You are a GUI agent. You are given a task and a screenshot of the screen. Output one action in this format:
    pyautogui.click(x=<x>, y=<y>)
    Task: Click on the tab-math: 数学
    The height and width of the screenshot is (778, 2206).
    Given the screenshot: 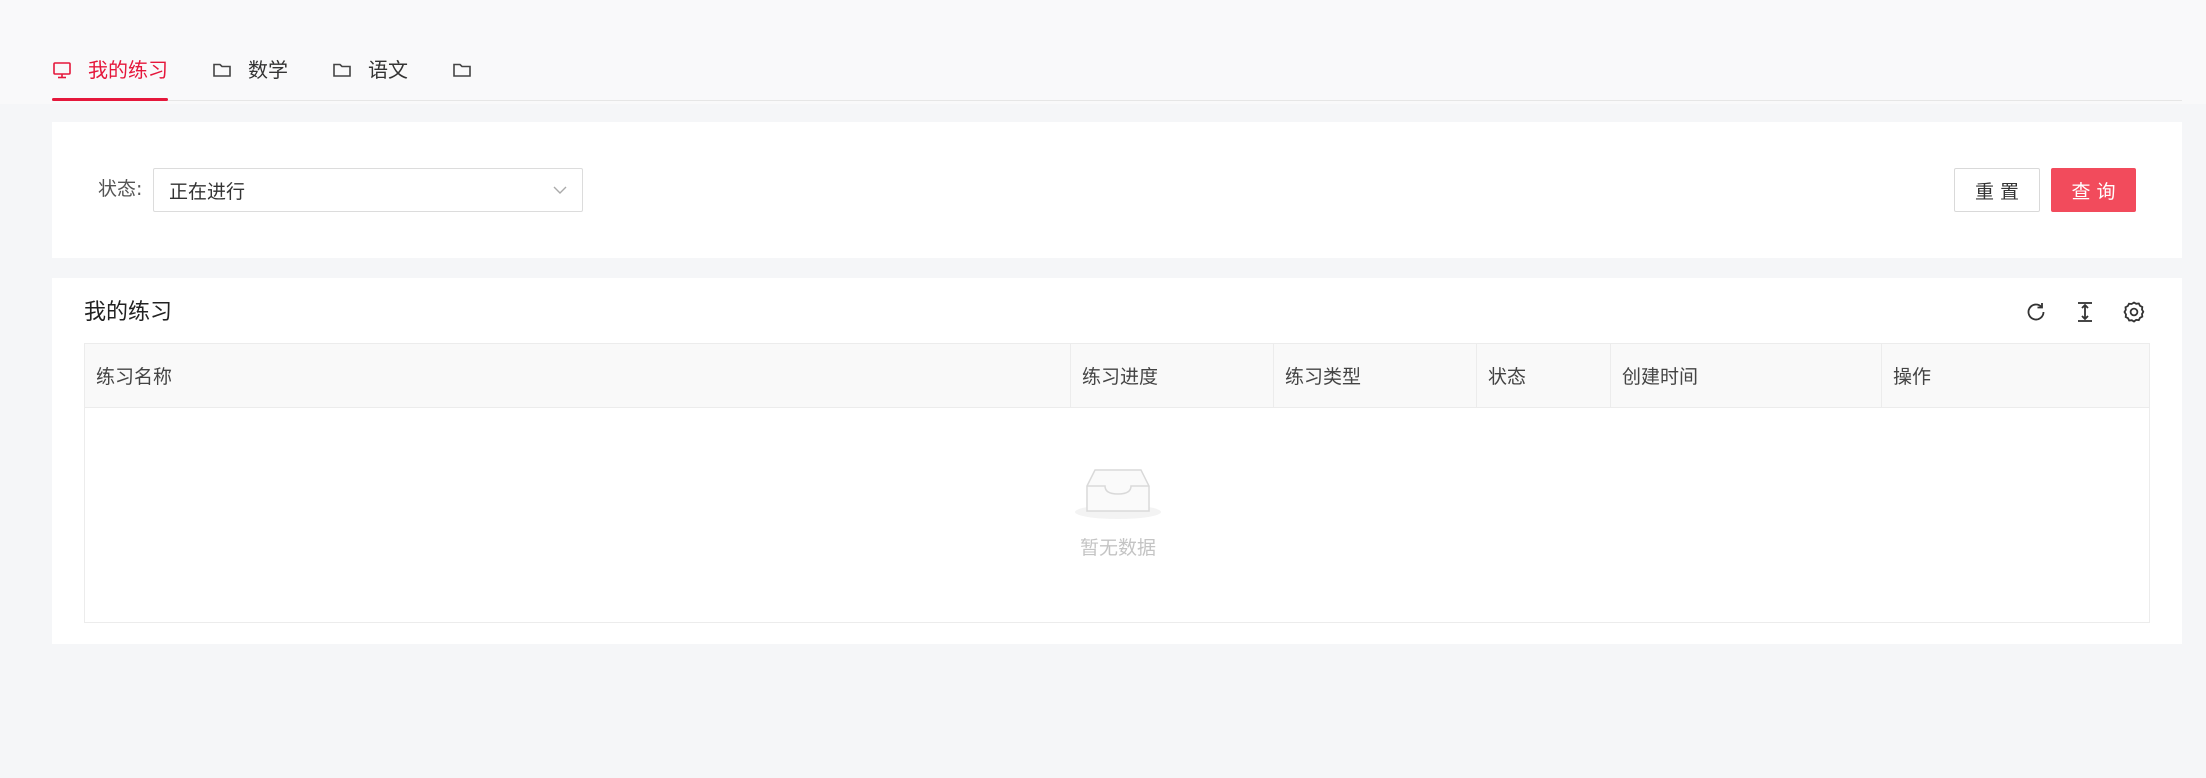 What is the action you would take?
    pyautogui.click(x=250, y=70)
    